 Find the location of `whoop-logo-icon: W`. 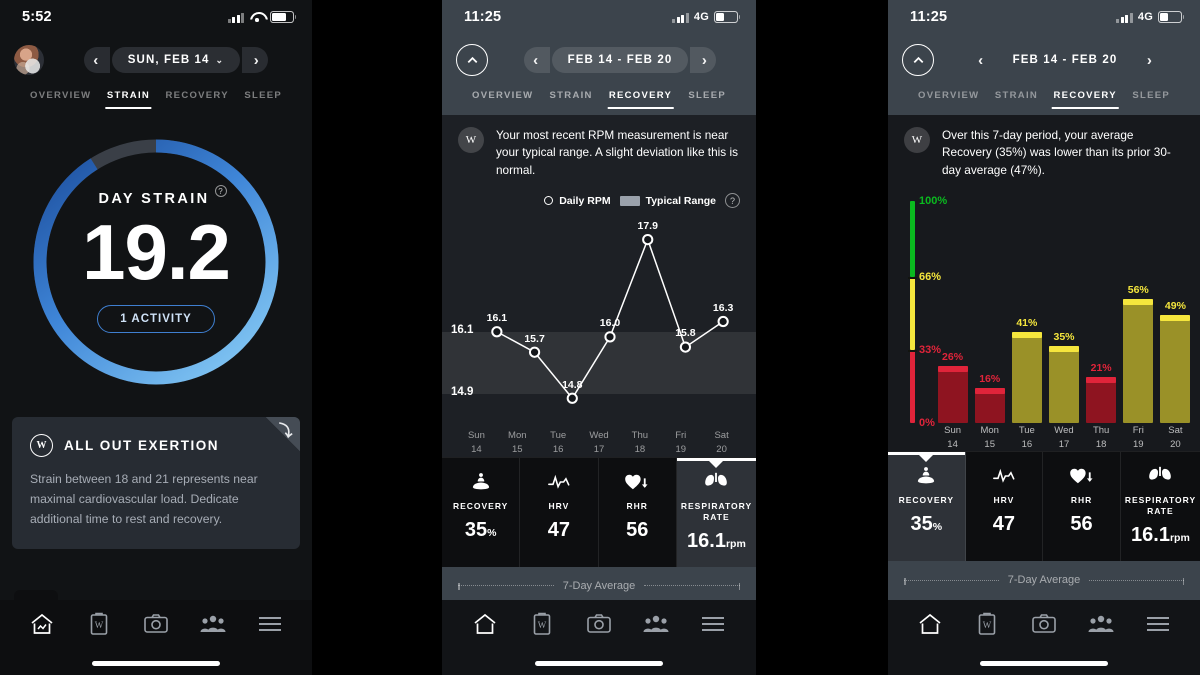

whoop-logo-icon: W is located at coordinates (41, 445).